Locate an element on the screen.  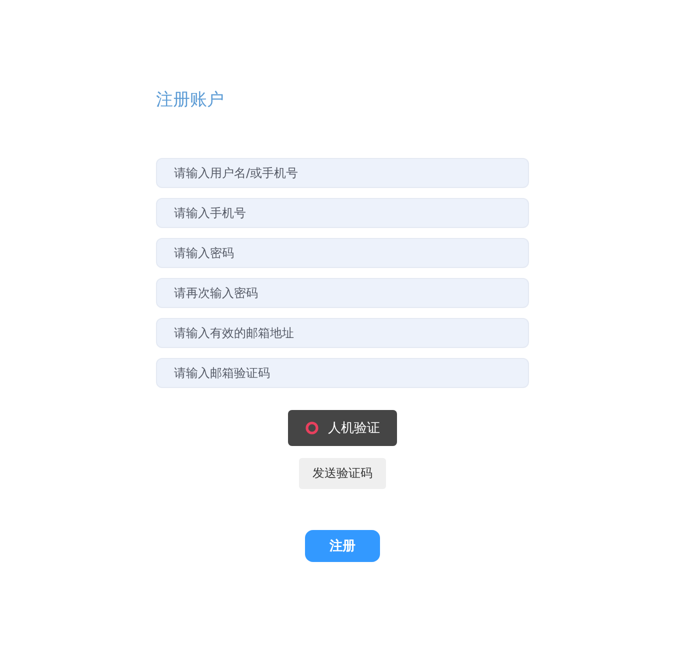
input-field: 请再次输入密码 is located at coordinates (342, 293).